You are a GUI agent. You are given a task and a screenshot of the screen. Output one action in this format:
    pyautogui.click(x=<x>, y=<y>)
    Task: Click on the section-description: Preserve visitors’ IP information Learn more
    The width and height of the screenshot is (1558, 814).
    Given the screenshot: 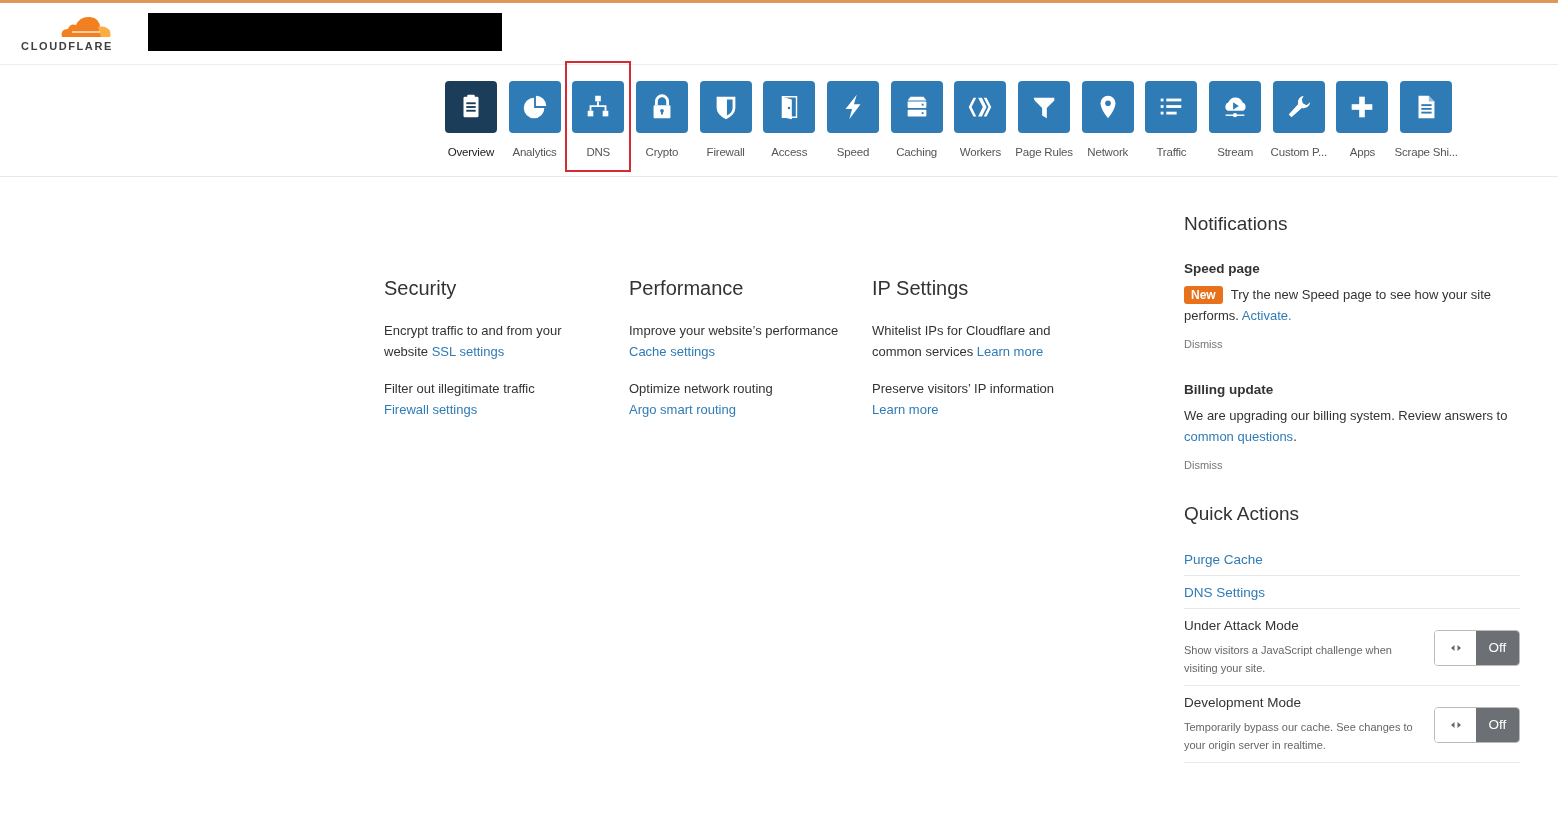 What is the action you would take?
    pyautogui.click(x=964, y=399)
    